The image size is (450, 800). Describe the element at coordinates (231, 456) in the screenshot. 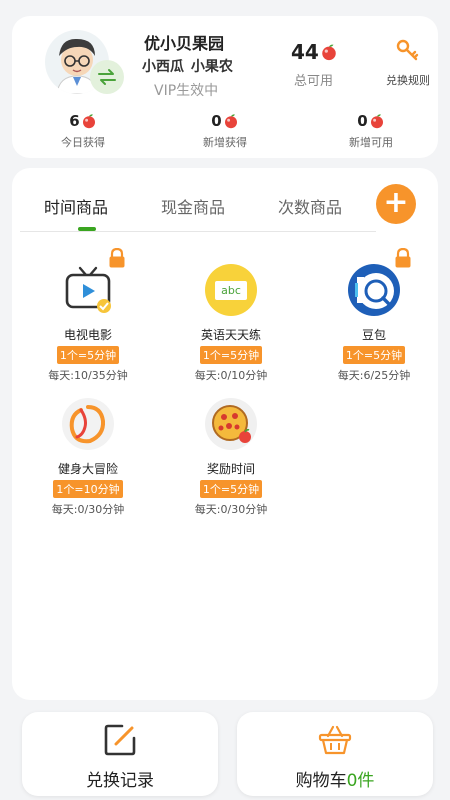

I see `product-item-reward-time: 奖励时间 1个=5分钟 每天:0/30分钟` at that location.